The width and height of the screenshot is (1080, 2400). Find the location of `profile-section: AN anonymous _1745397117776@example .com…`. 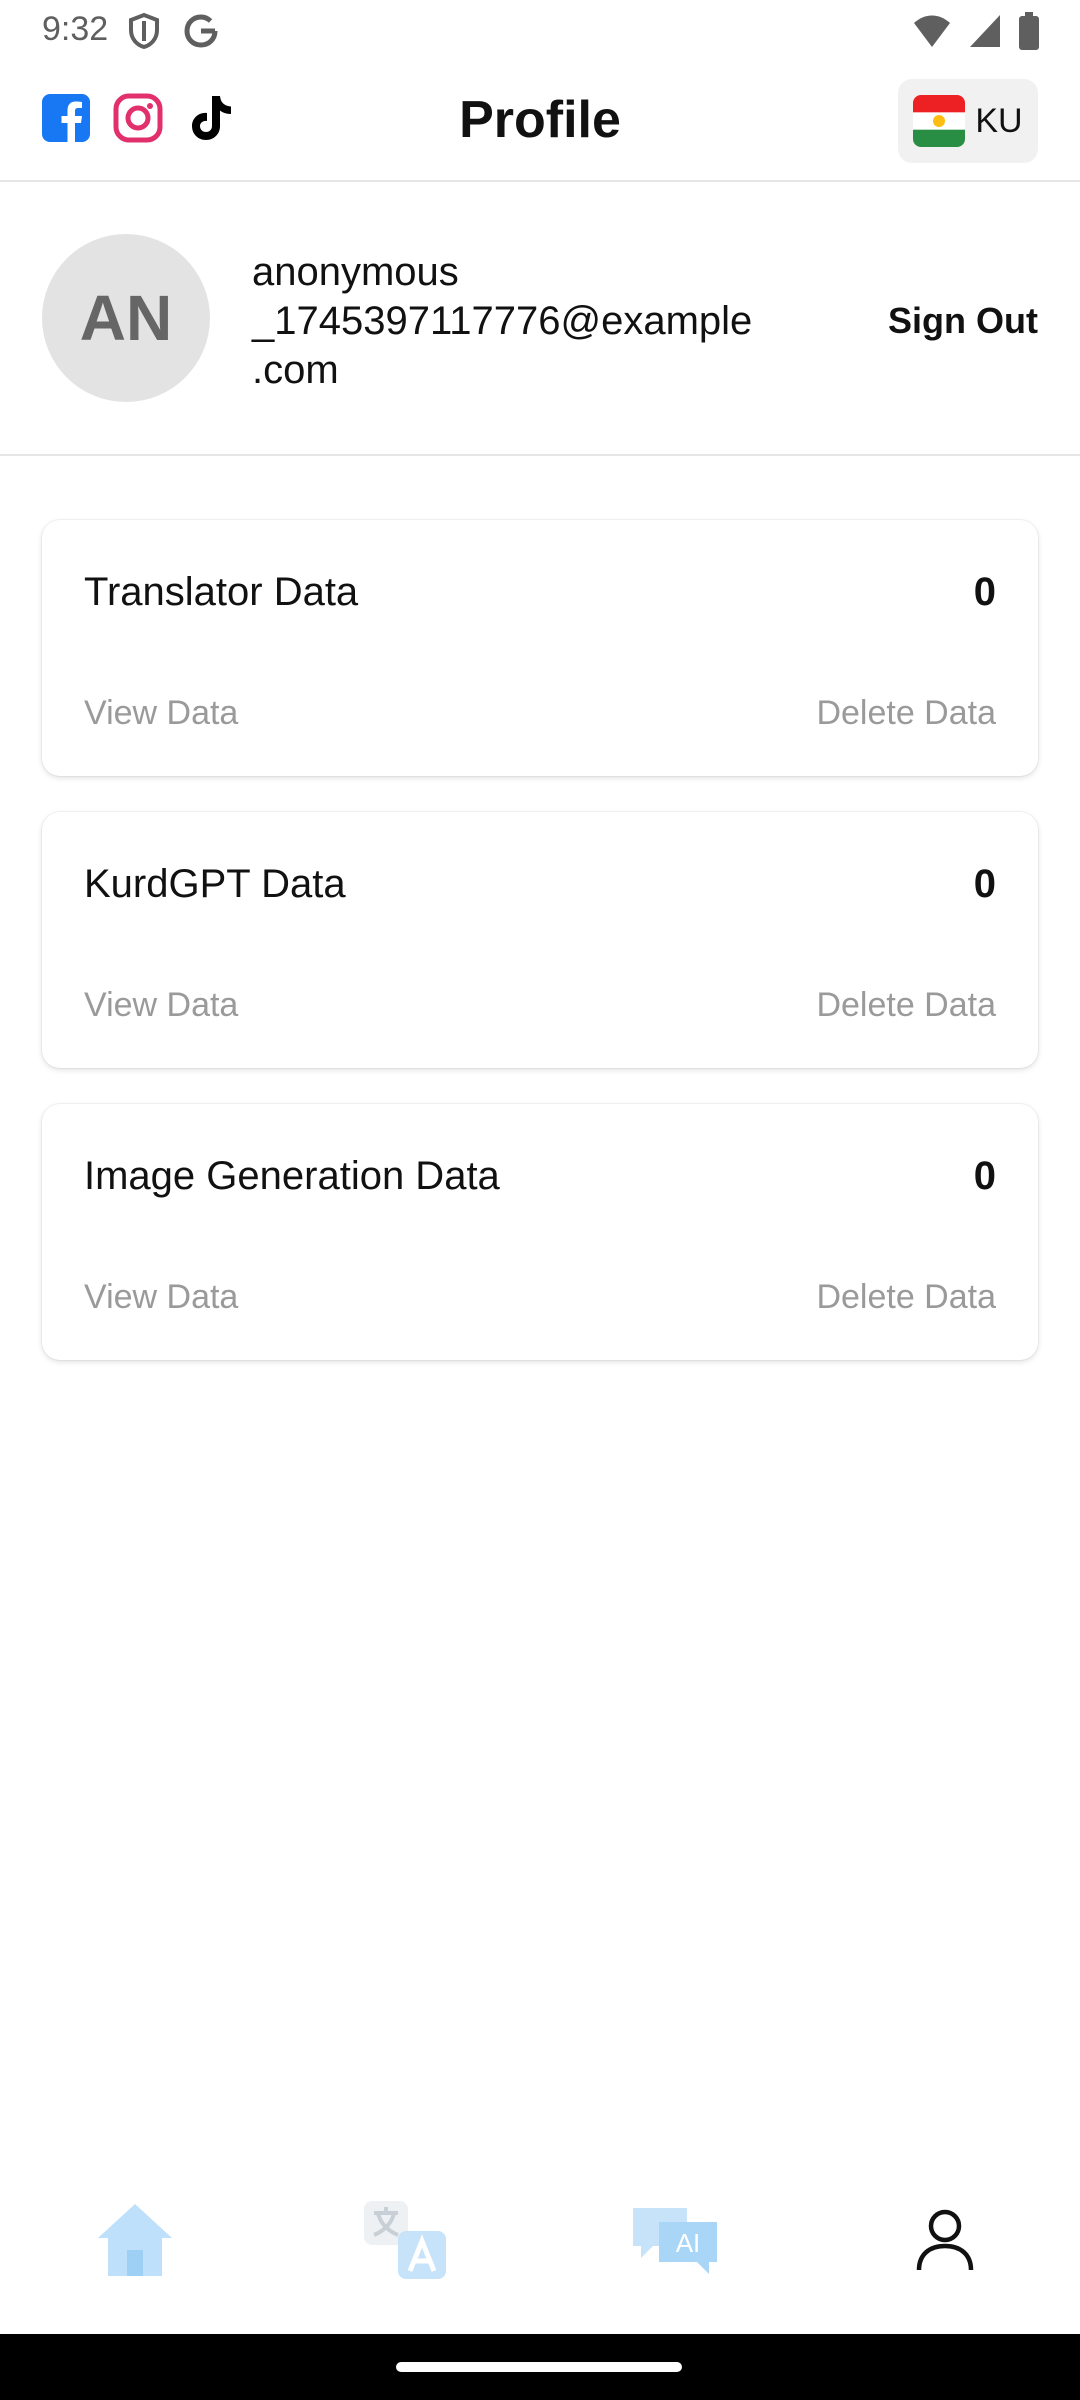

profile-section: AN anonymous _1745397117776@example .com… is located at coordinates (540, 319).